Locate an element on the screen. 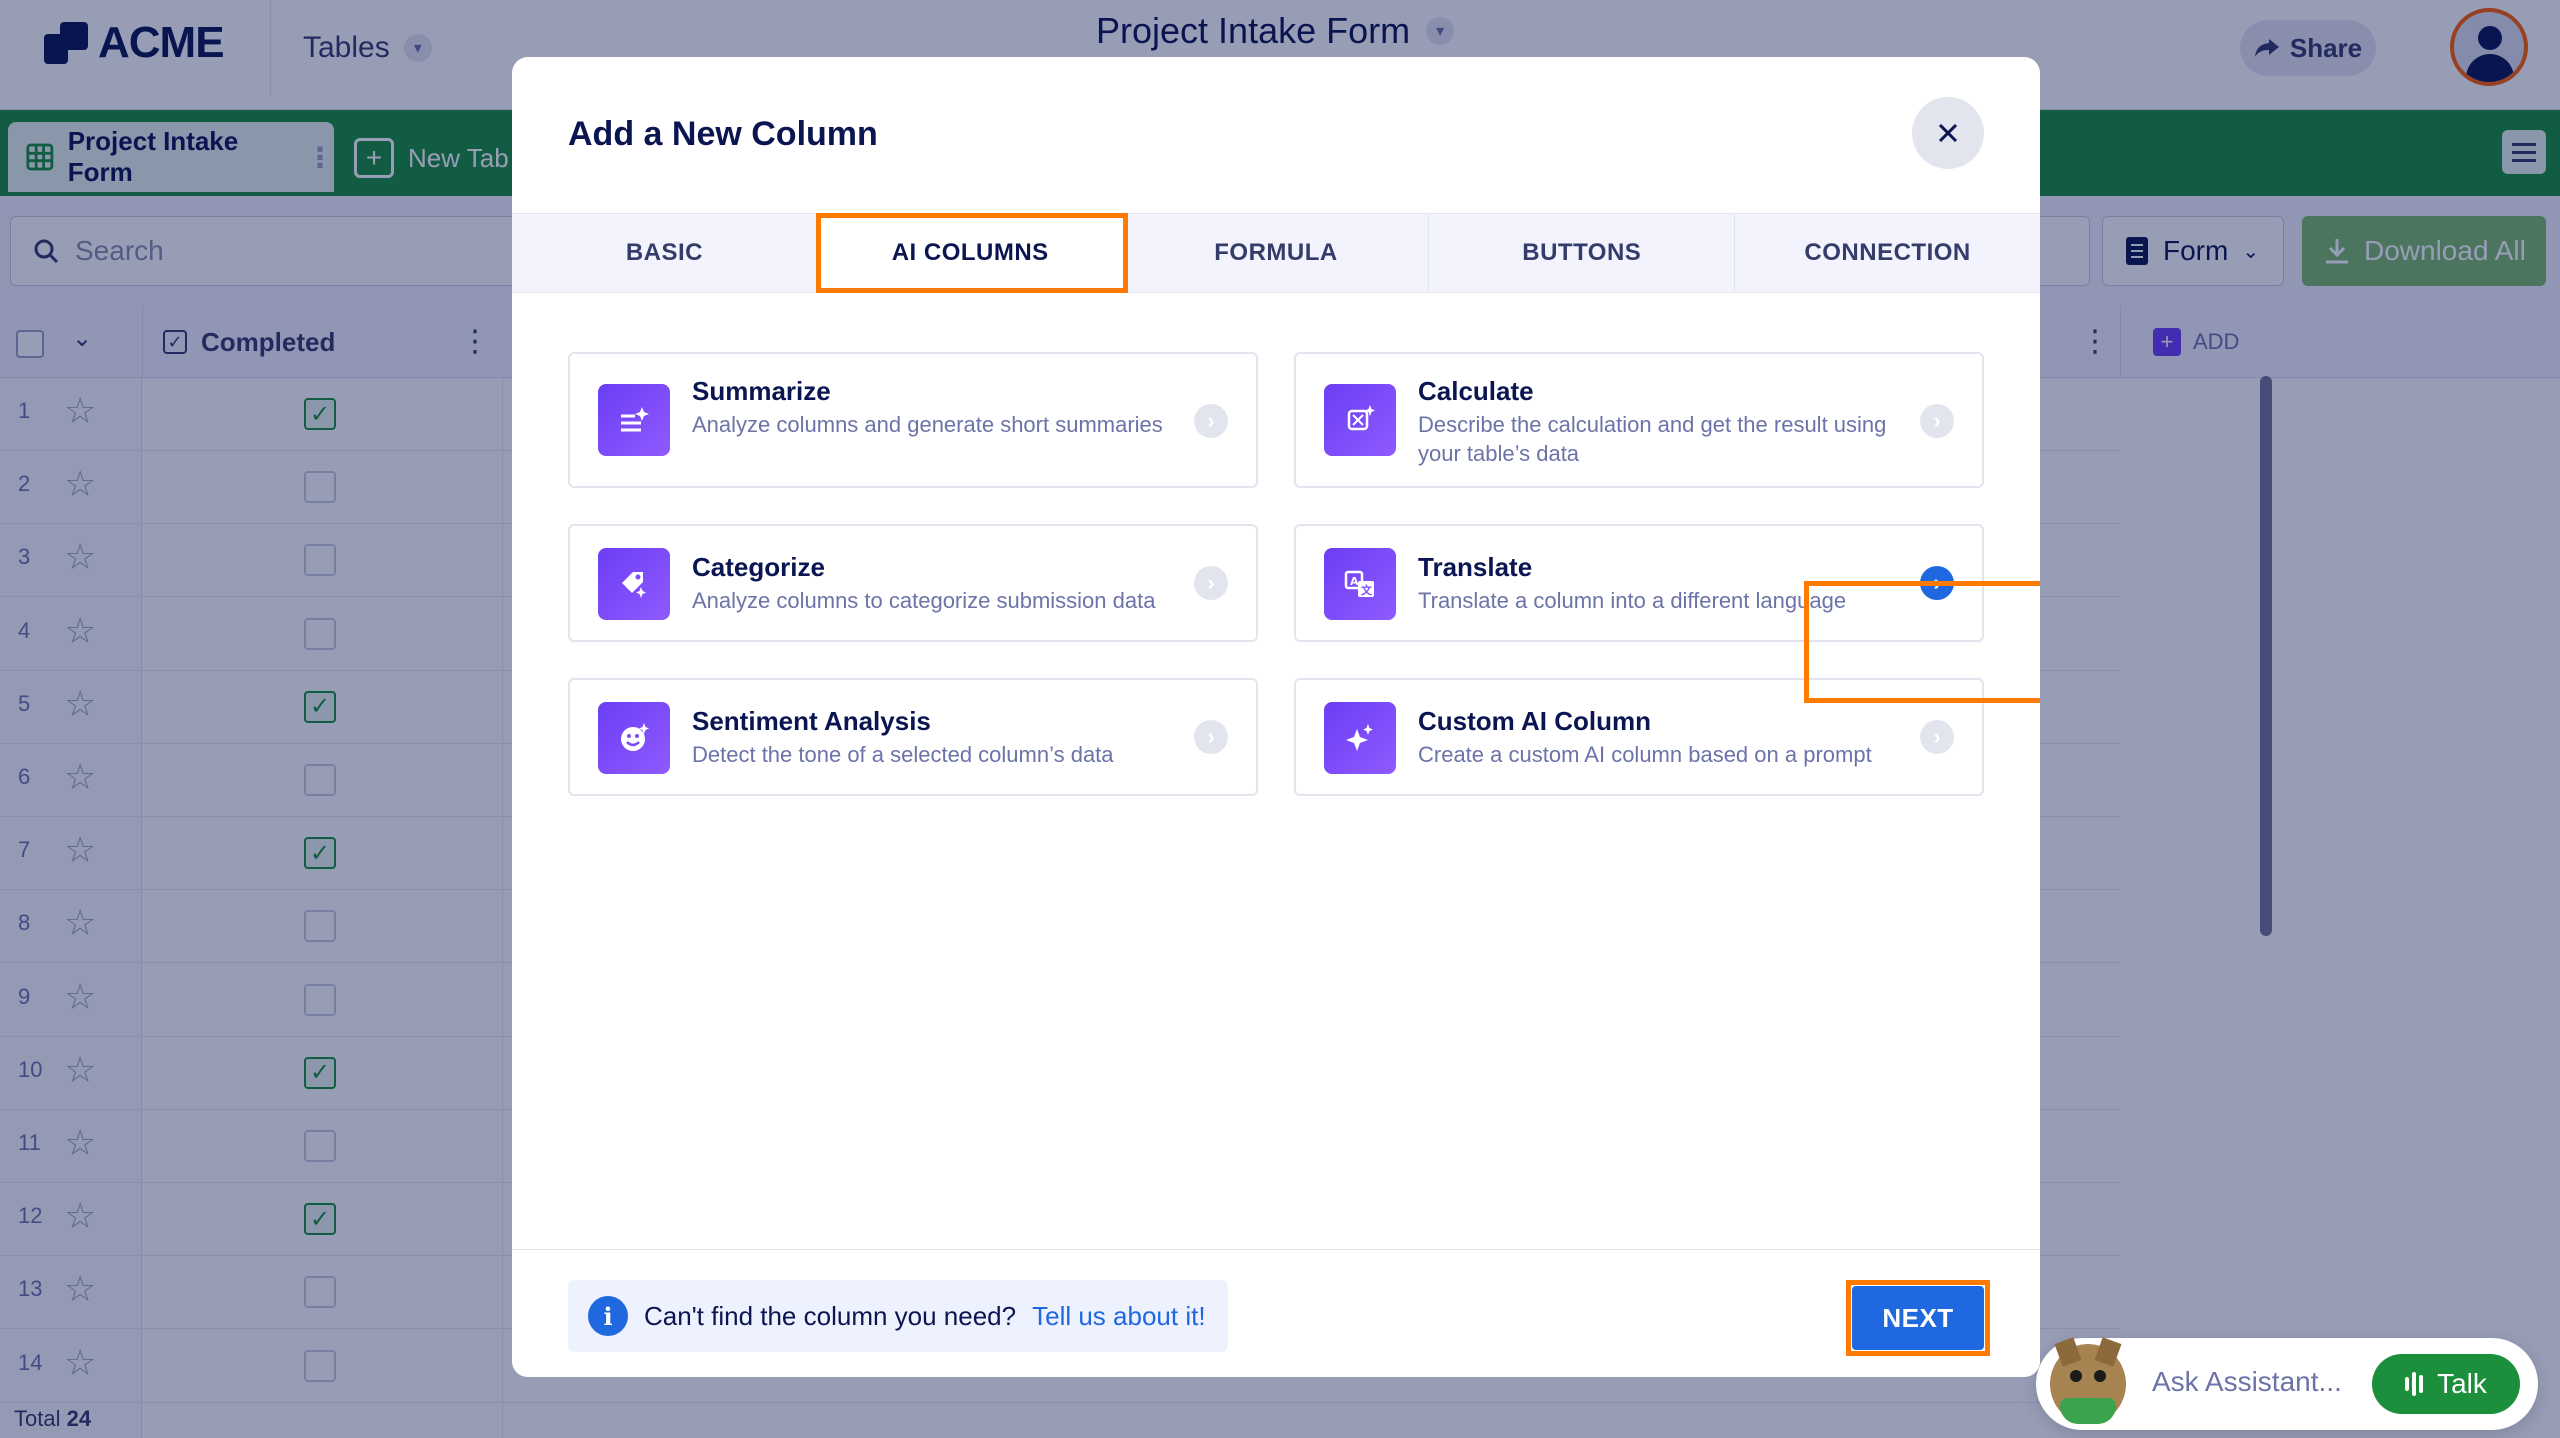 The image size is (2560, 1438). option-title: Sentiment Analysis is located at coordinates (811, 721).